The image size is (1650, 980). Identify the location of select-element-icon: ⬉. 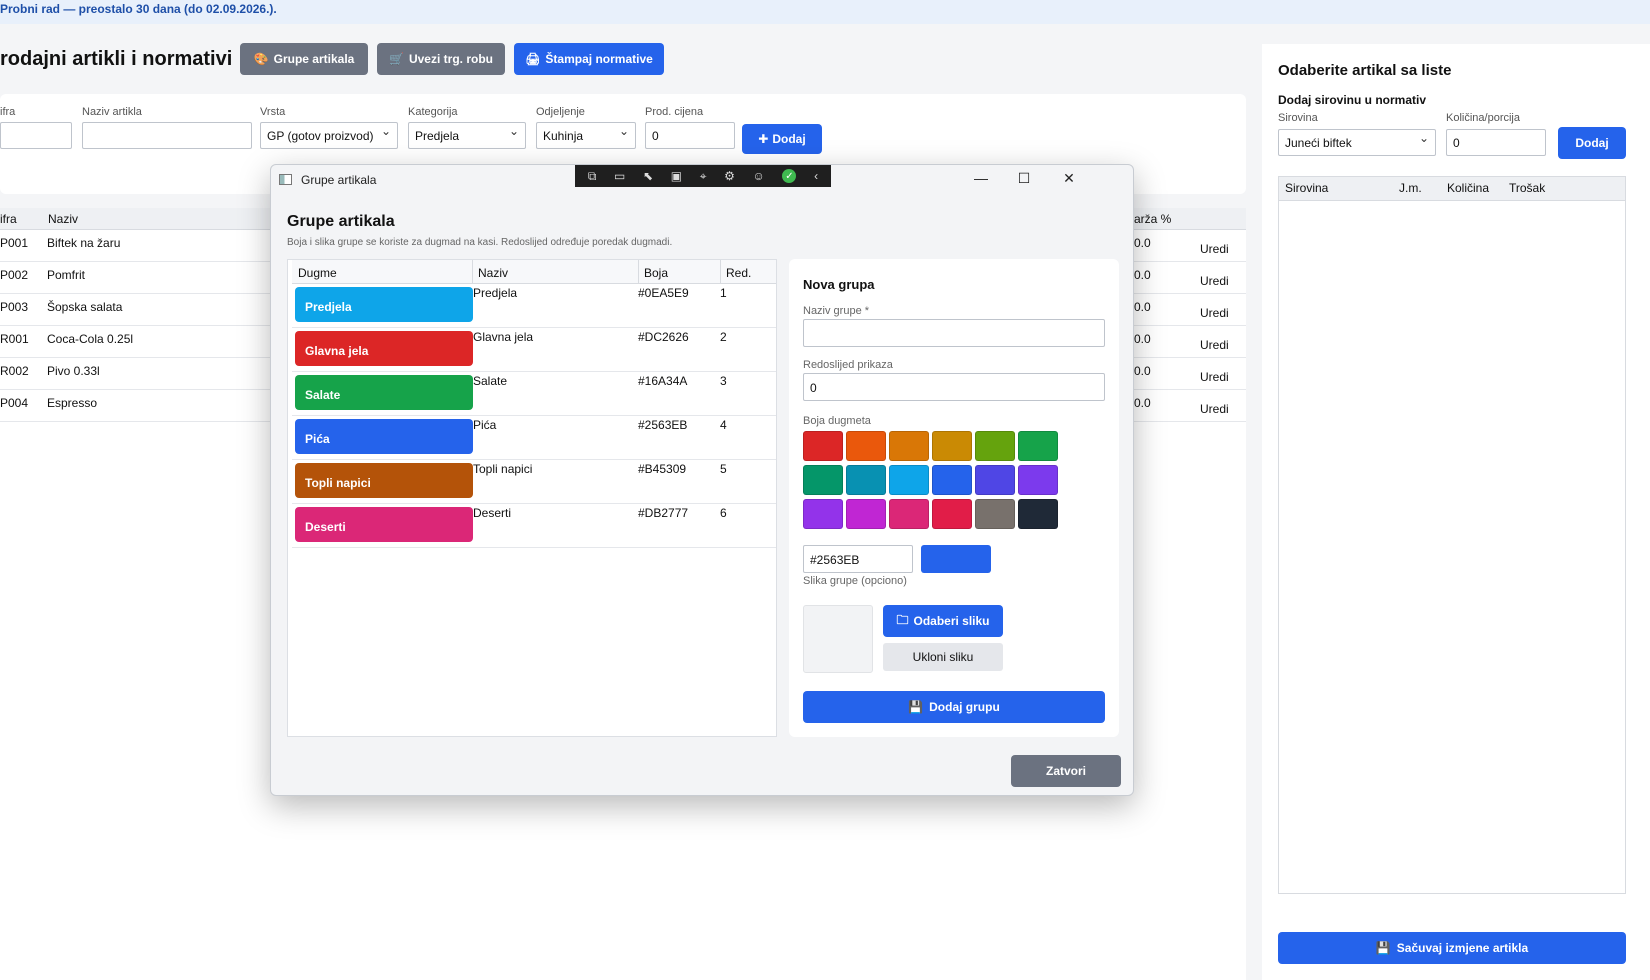
(648, 176).